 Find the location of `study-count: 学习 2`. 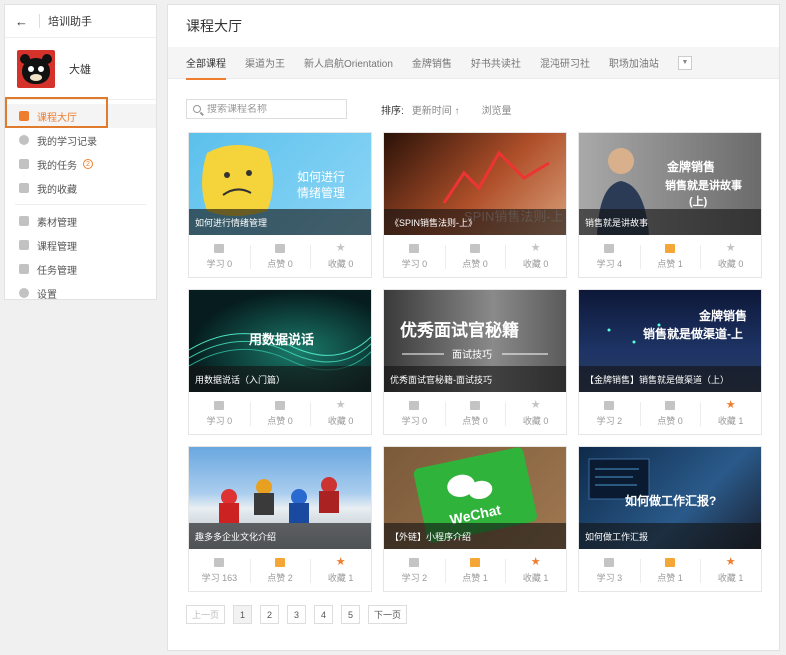

study-count: 学习 2 is located at coordinates (414, 577).